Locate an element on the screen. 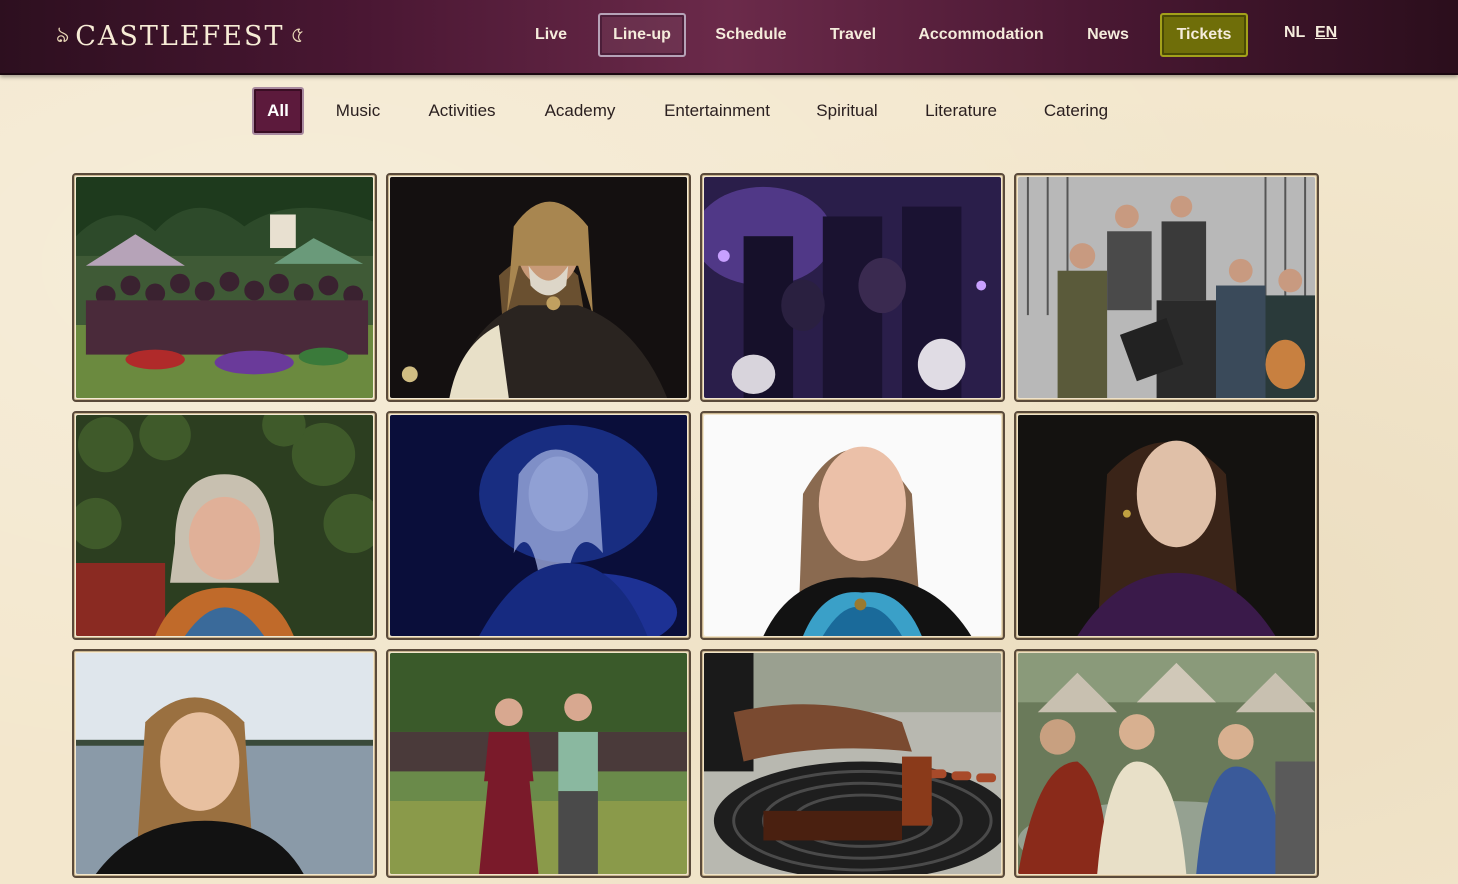  nav-schedule: Schedule is located at coordinates (751, 35).